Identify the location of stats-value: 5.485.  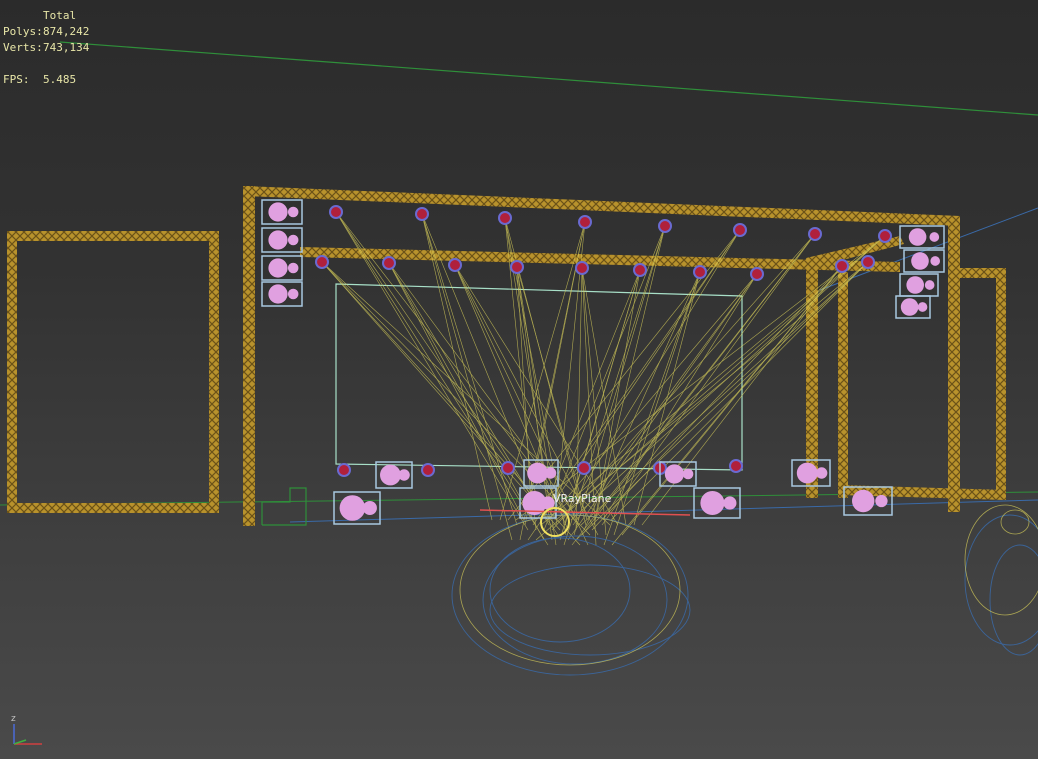
(60, 79).